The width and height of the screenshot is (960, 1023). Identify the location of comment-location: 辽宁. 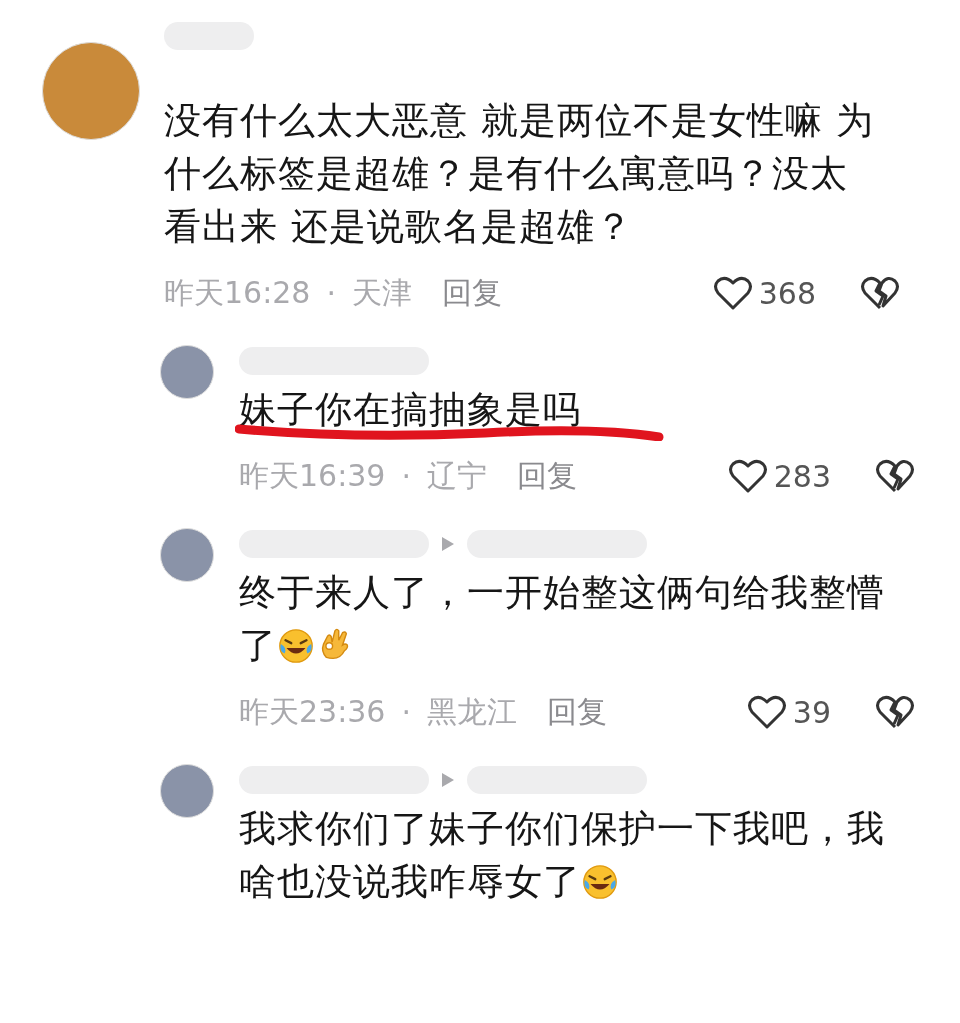
(457, 475).